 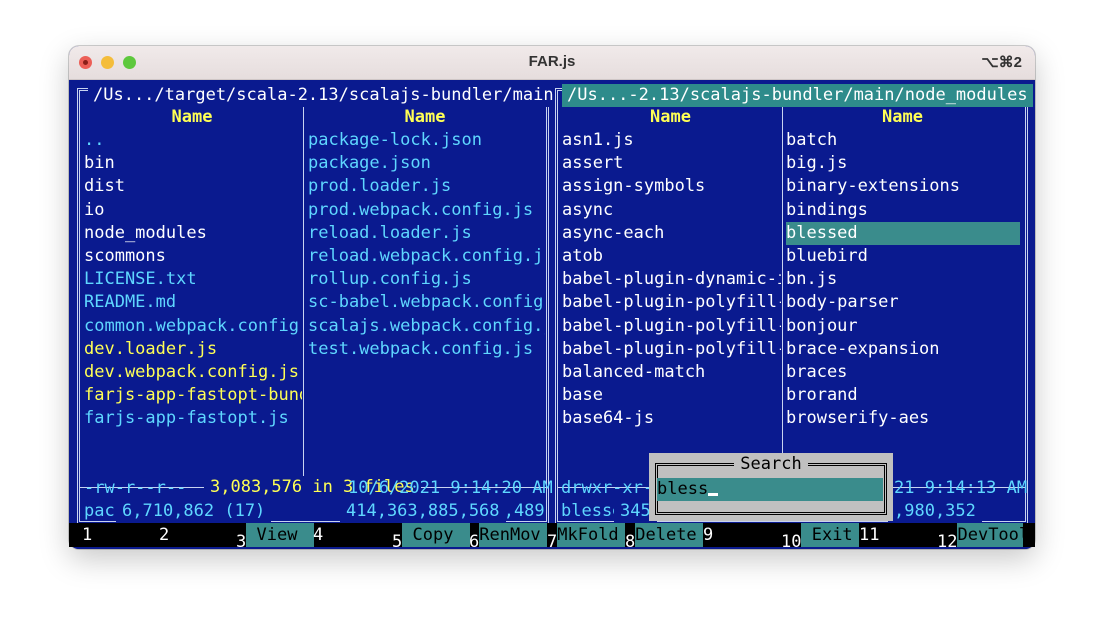 I want to click on function-key-6: 6RenMov, so click(x=508, y=535).